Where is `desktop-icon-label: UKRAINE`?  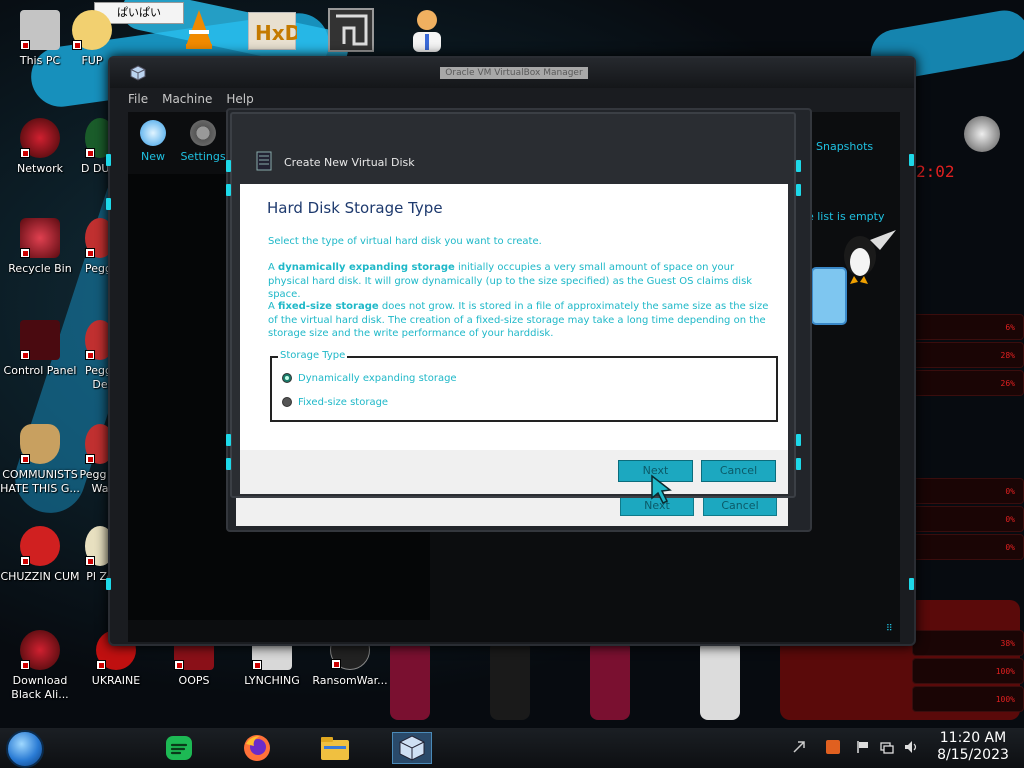
desktop-icon-label: UKRAINE is located at coordinates (116, 680).